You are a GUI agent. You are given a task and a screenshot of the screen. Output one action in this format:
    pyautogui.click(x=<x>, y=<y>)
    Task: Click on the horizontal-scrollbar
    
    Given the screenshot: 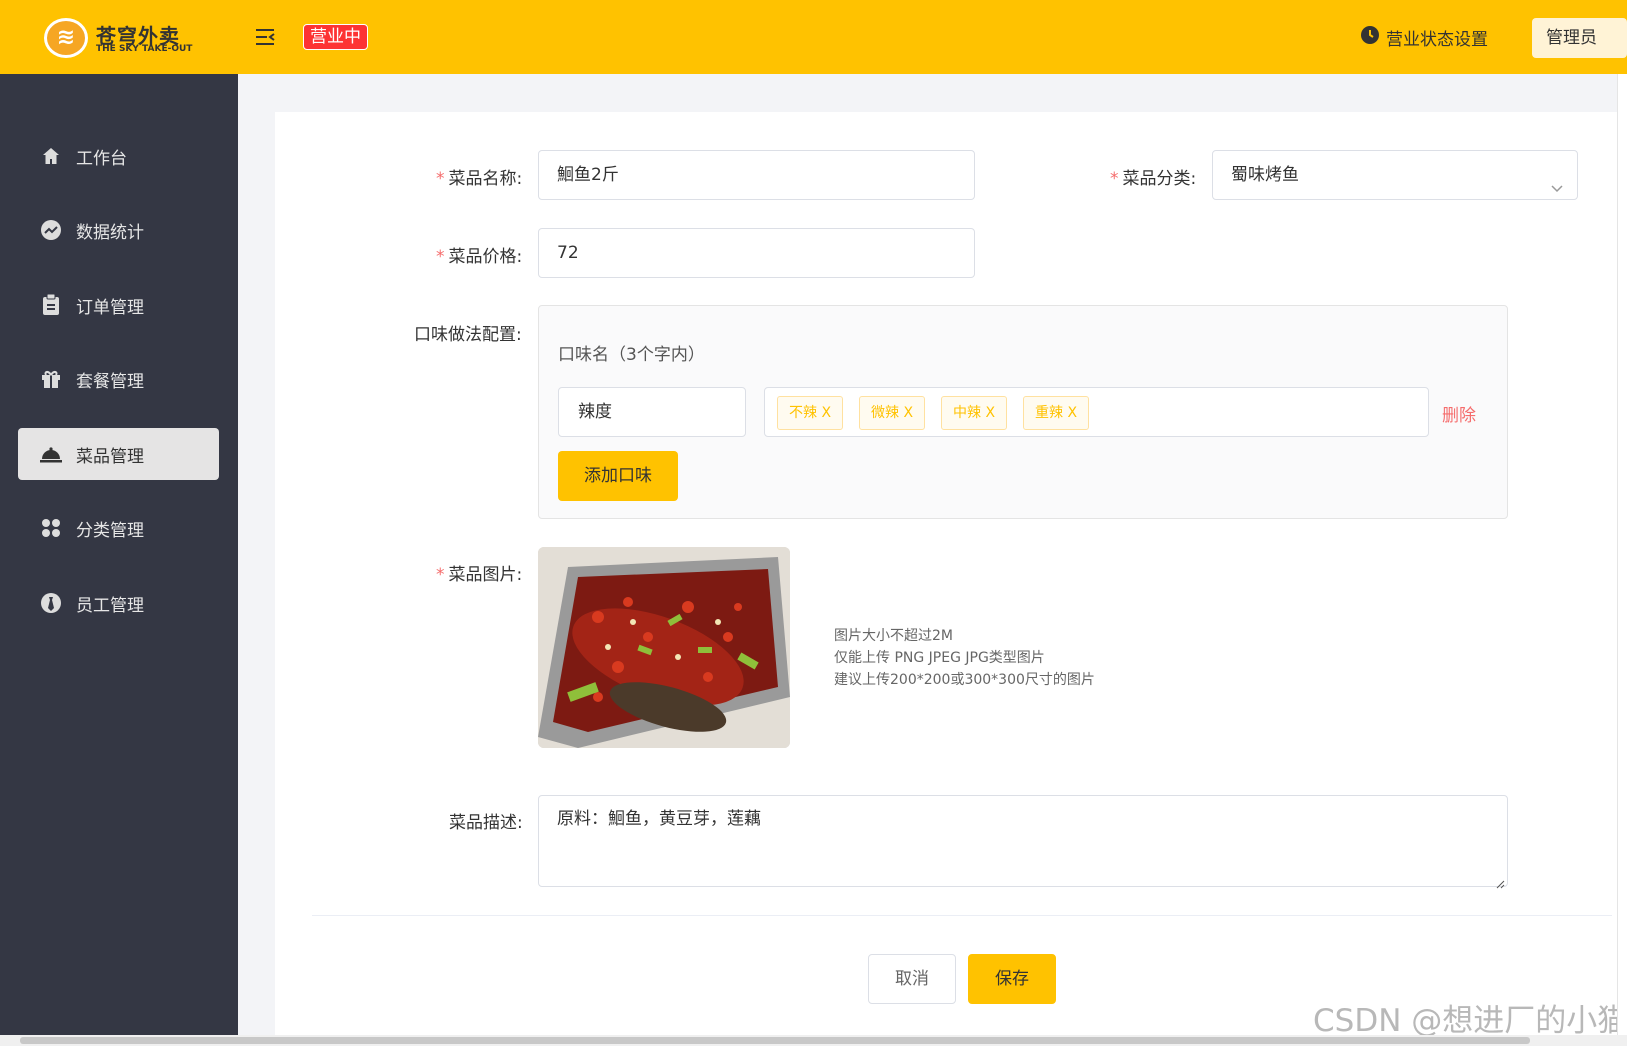 What is the action you would take?
    pyautogui.click(x=813, y=1040)
    